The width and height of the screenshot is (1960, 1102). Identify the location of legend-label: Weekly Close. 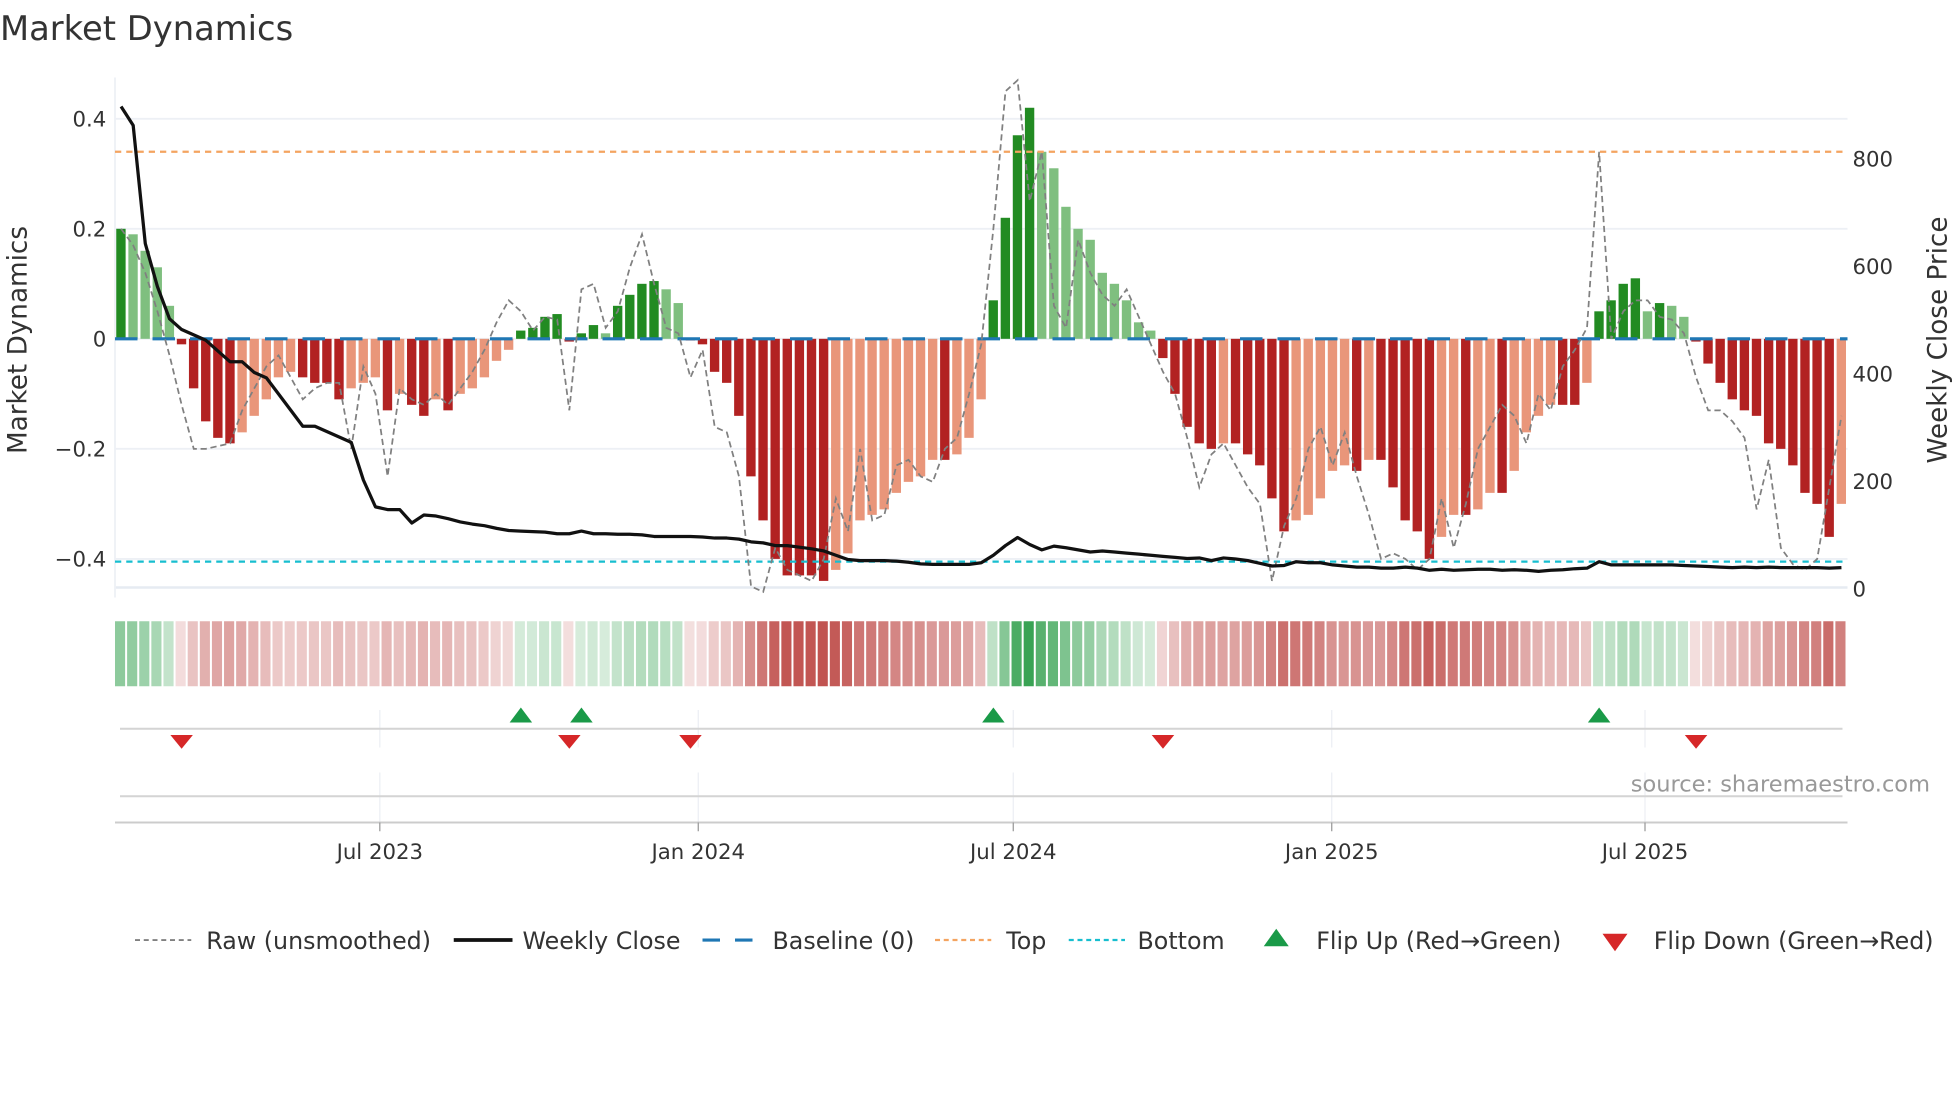
(602, 941).